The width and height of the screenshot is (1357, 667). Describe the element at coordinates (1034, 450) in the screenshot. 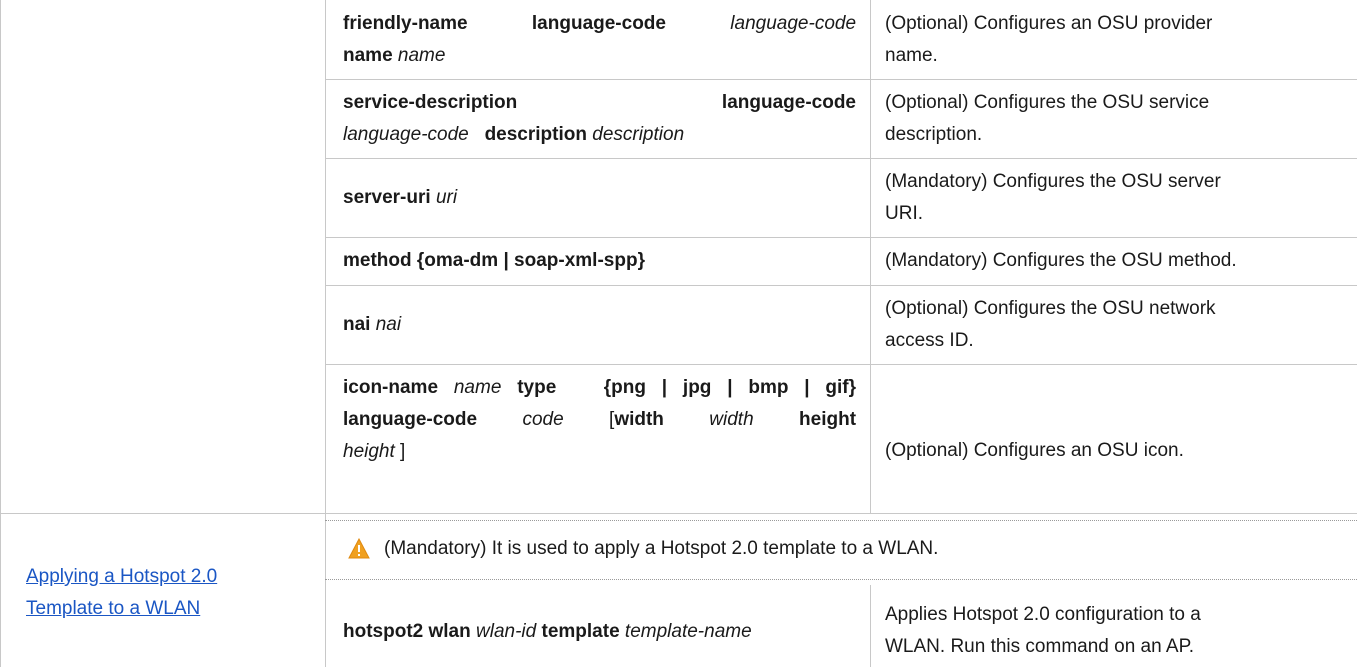

I see `description-cell: (Optional) Configures an OSU icon.` at that location.